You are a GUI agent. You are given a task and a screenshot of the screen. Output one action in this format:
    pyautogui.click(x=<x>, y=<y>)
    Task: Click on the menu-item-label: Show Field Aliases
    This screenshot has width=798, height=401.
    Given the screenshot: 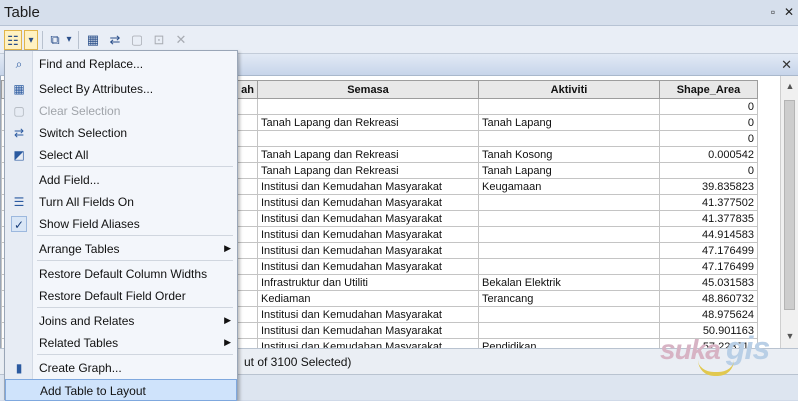 What is the action you would take?
    pyautogui.click(x=89, y=224)
    